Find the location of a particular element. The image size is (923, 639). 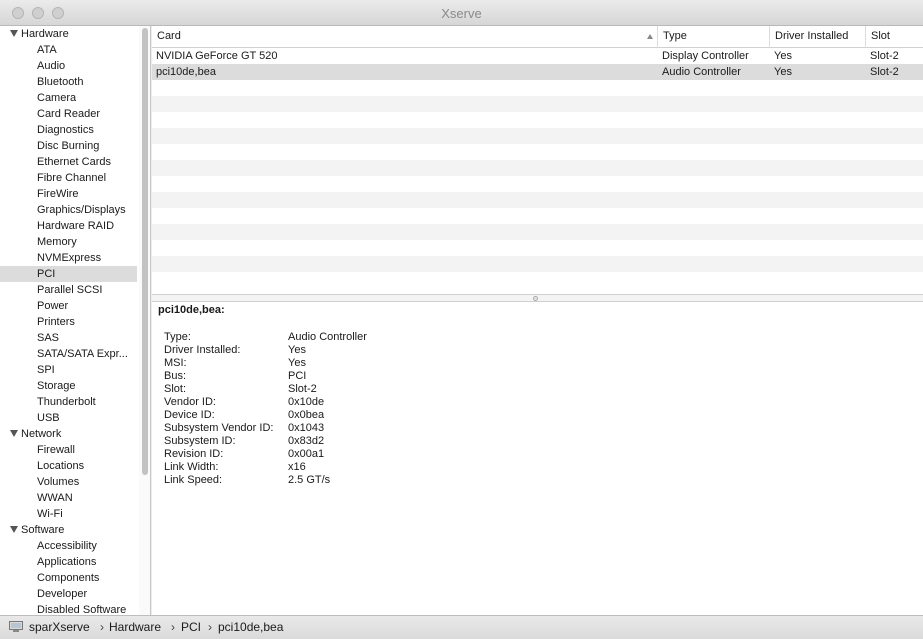

detail-field-label: Revision ID: is located at coordinates (194, 454).